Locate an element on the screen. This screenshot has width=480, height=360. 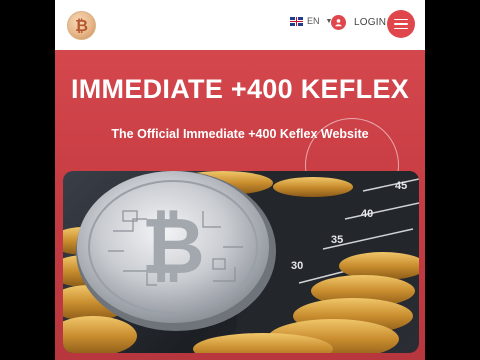
scale-label: 30 is located at coordinates (297, 266).